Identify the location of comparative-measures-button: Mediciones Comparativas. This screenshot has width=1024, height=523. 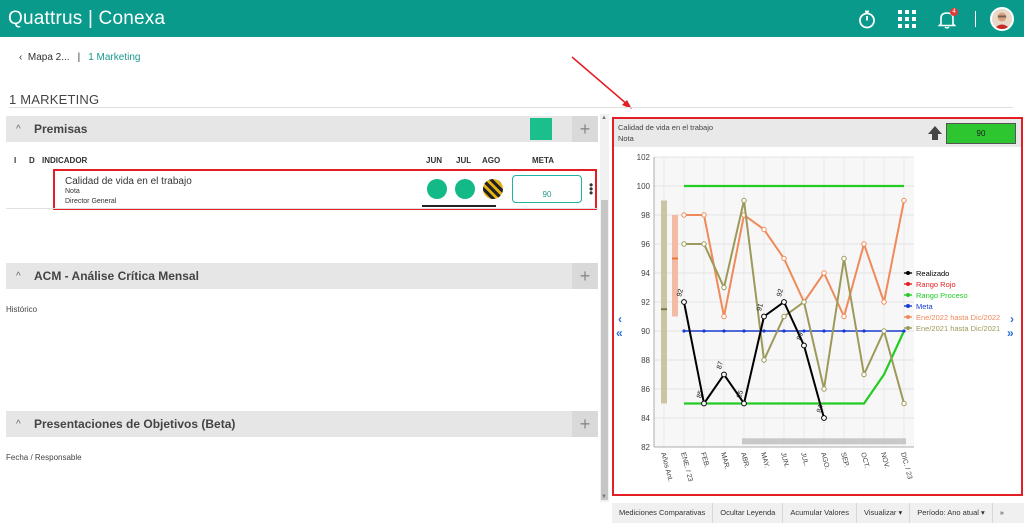
(663, 513).